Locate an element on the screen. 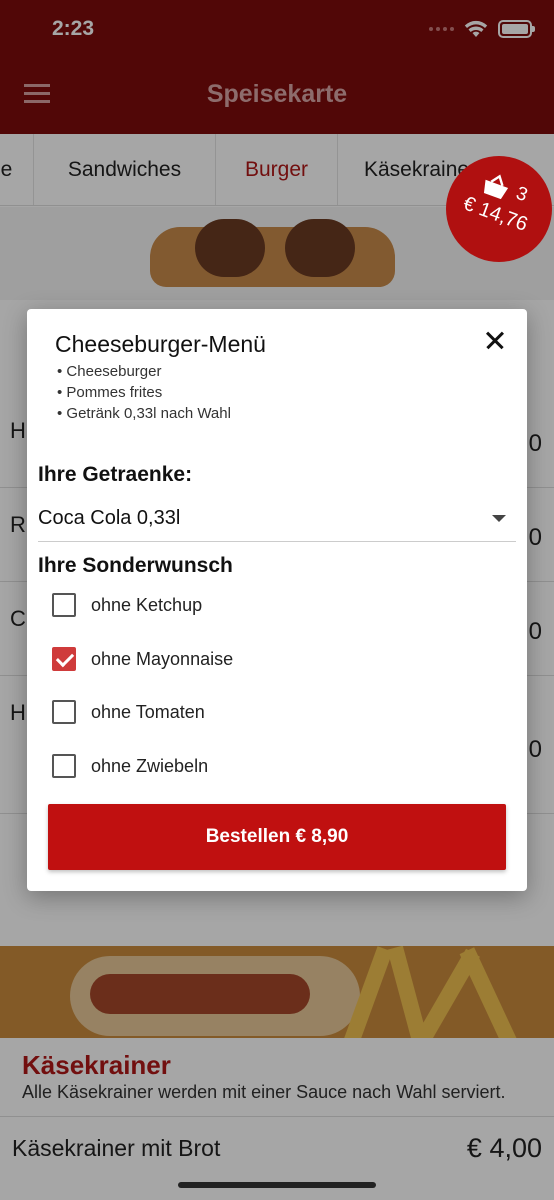 This screenshot has height=1200, width=554. drink-select: Coca Cola 0,33l is located at coordinates (277, 521).